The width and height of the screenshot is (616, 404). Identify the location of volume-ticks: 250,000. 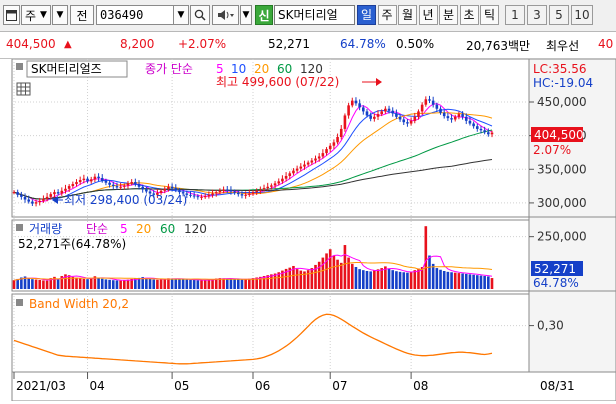
(558, 237).